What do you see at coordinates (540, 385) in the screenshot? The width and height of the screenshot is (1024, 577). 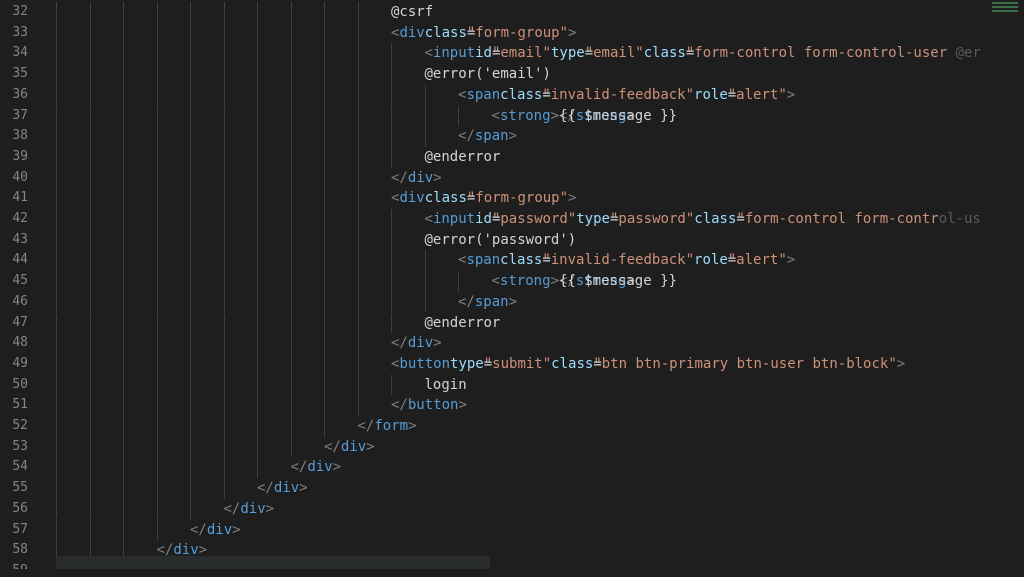 I see `code-line: login` at bounding box center [540, 385].